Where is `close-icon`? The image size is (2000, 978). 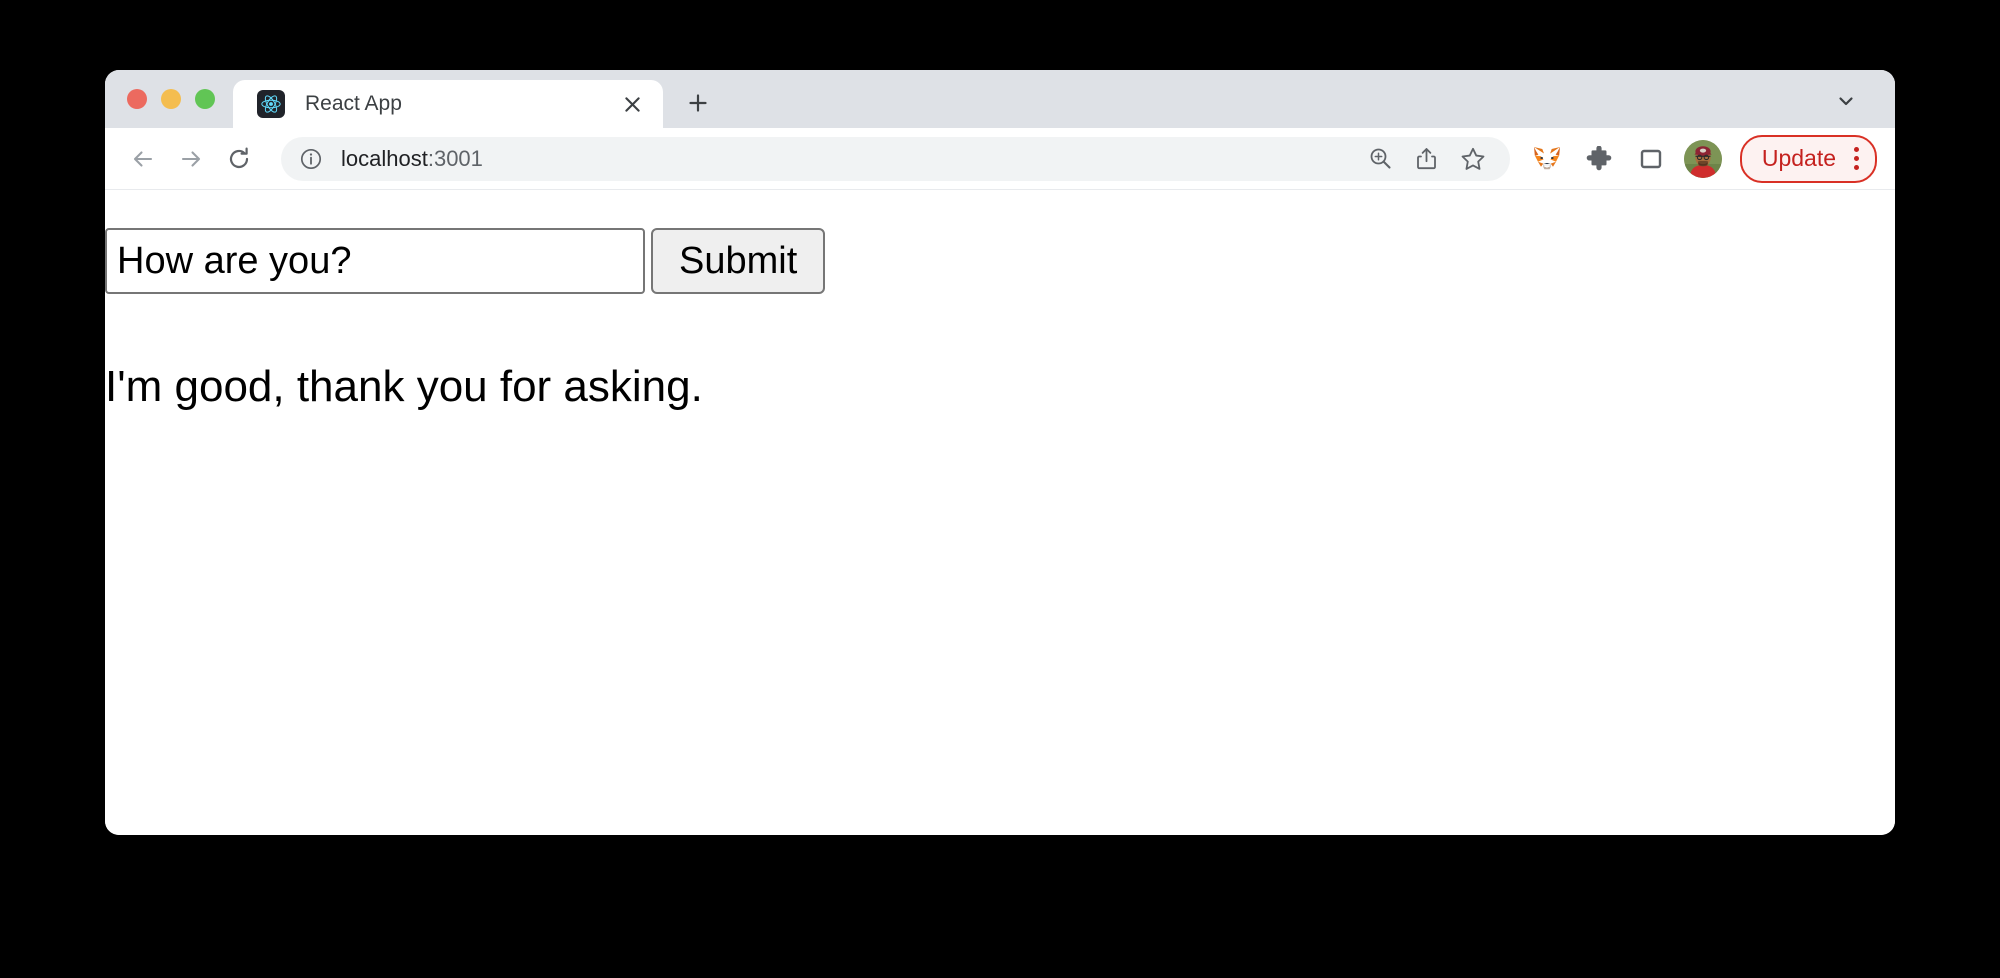 close-icon is located at coordinates (632, 104).